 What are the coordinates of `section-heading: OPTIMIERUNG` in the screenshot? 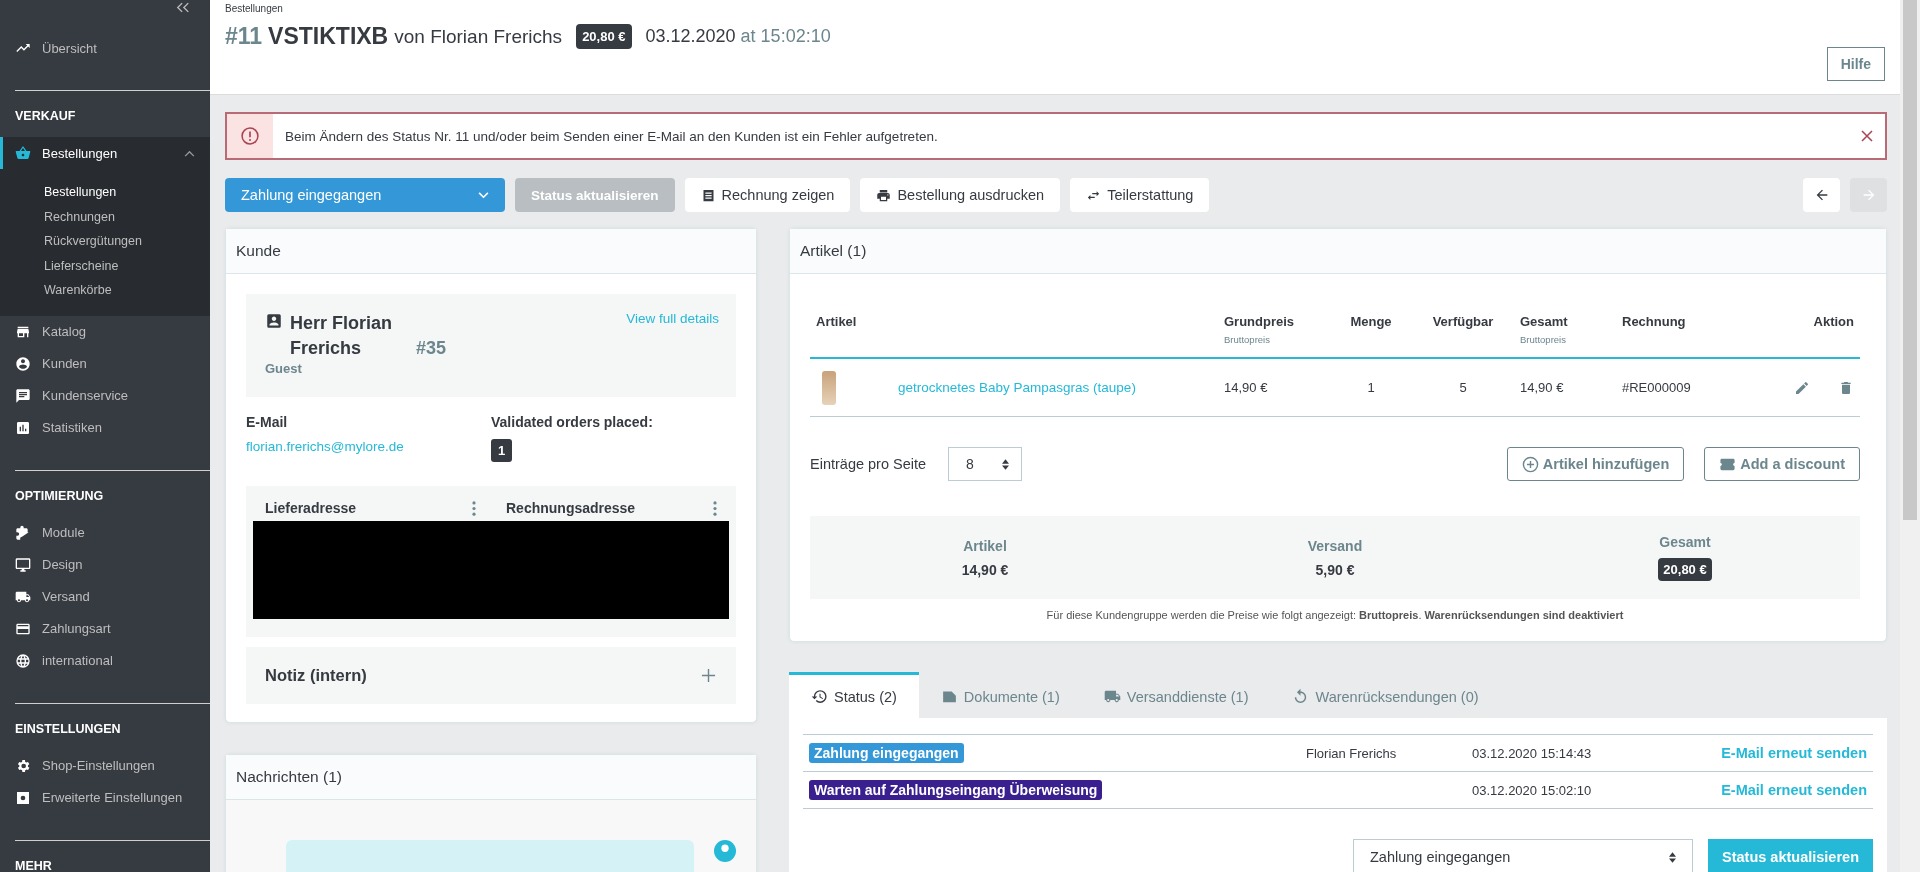 It's located at (59, 496).